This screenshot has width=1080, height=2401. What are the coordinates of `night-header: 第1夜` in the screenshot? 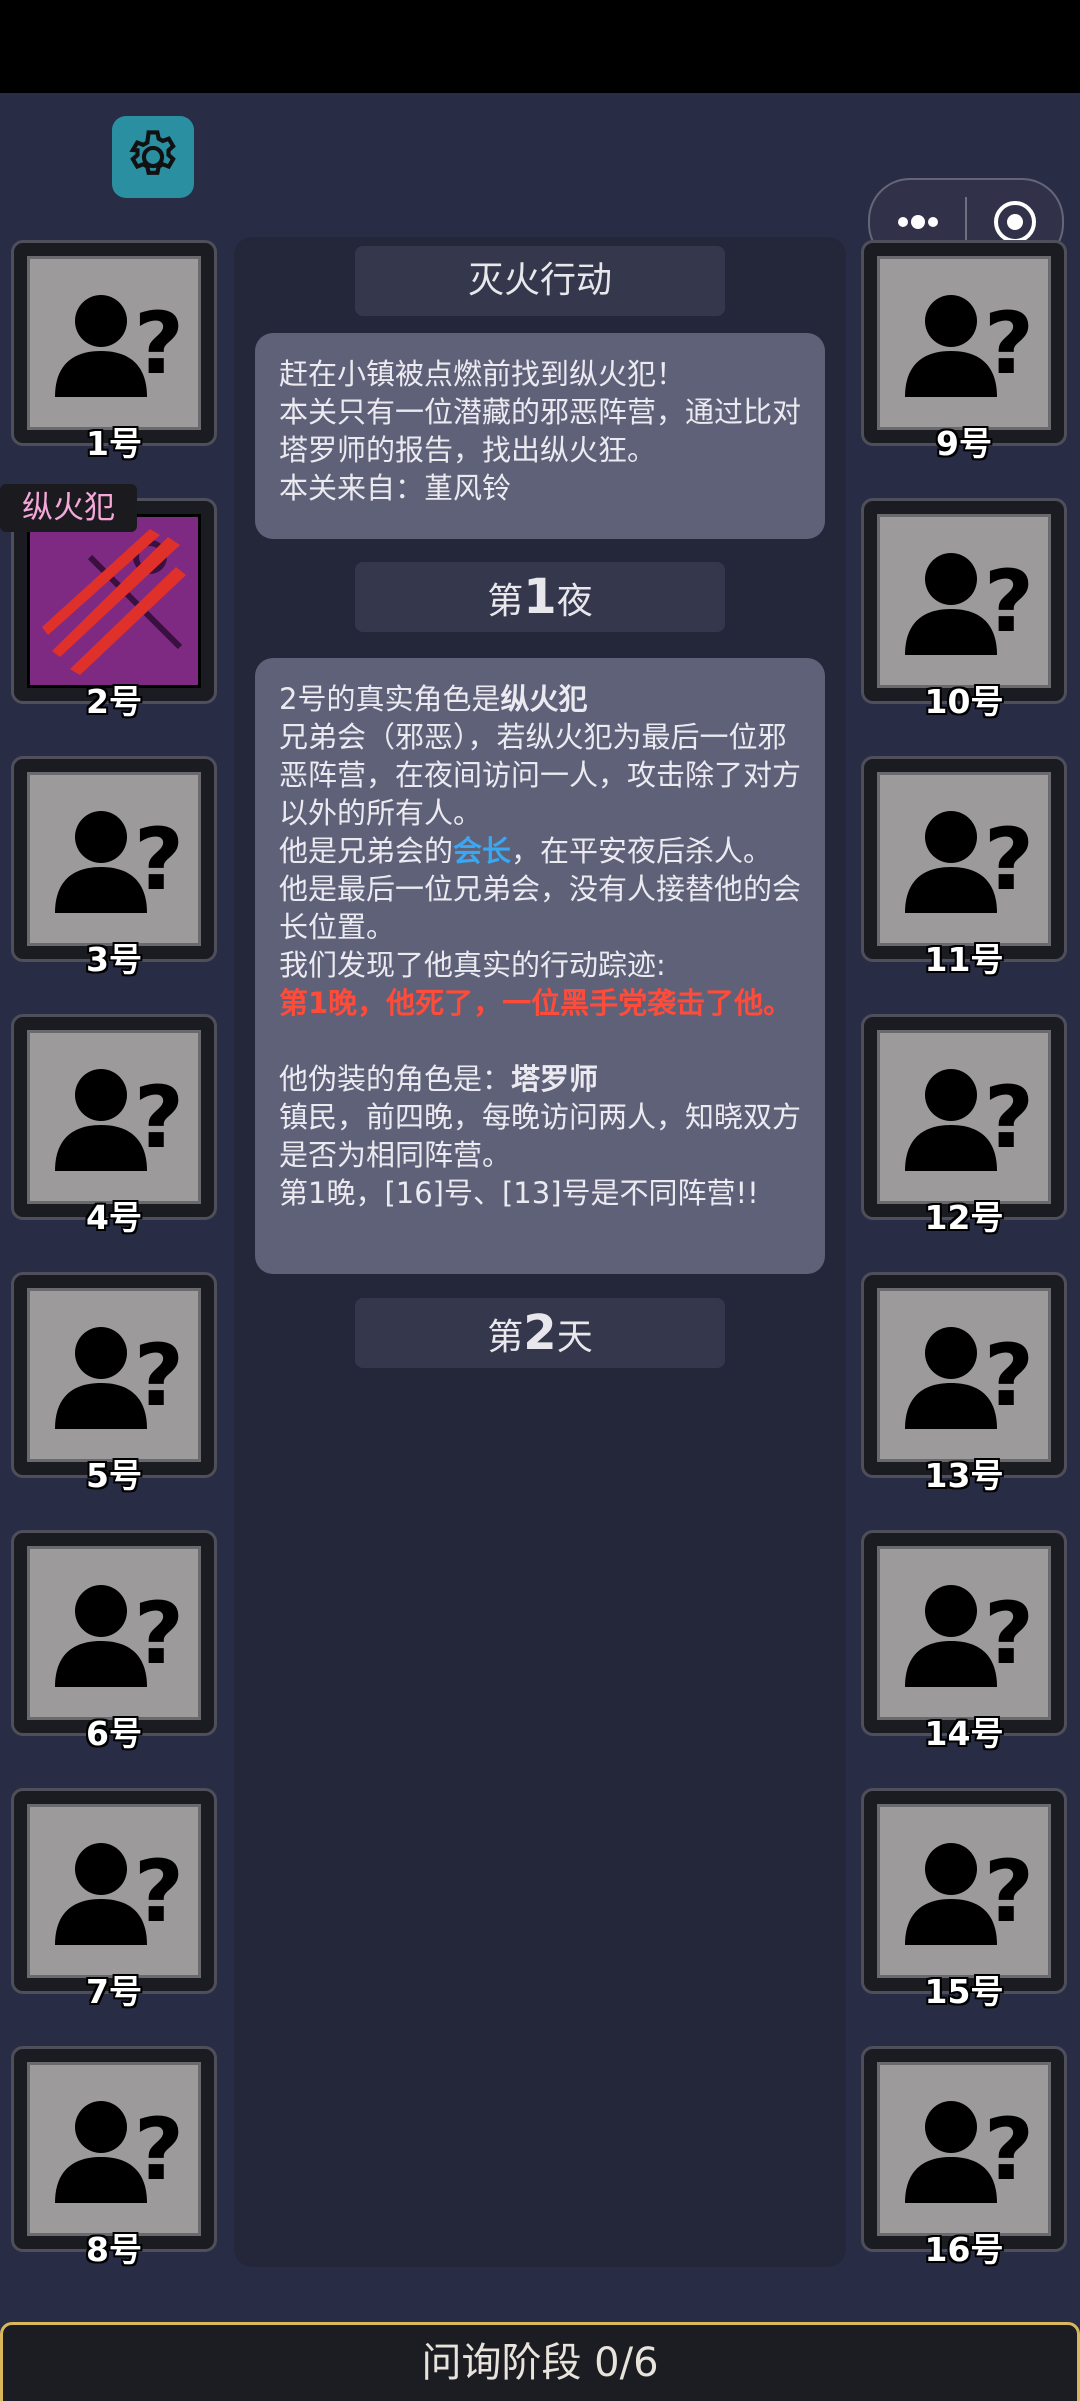 It's located at (540, 597).